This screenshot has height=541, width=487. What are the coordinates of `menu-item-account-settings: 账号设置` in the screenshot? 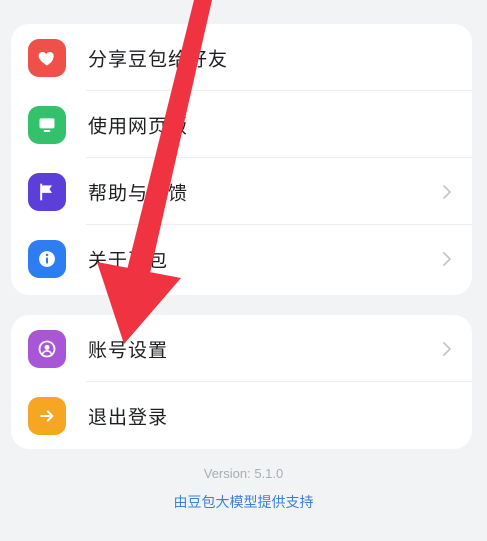 It's located at (241, 348).